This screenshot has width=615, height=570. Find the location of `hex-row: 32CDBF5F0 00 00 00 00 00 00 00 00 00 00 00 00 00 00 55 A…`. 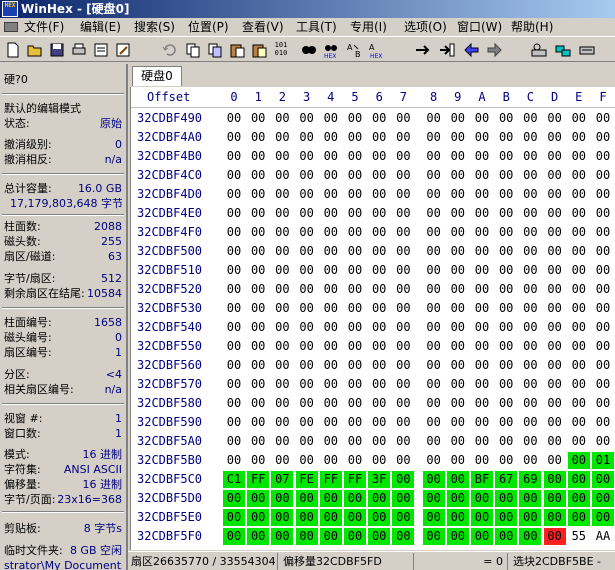

hex-row: 32CDBF5F0 00 00 00 00 00 00 00 00 00 00 00 00 00 00 55 A… is located at coordinates (373, 536).